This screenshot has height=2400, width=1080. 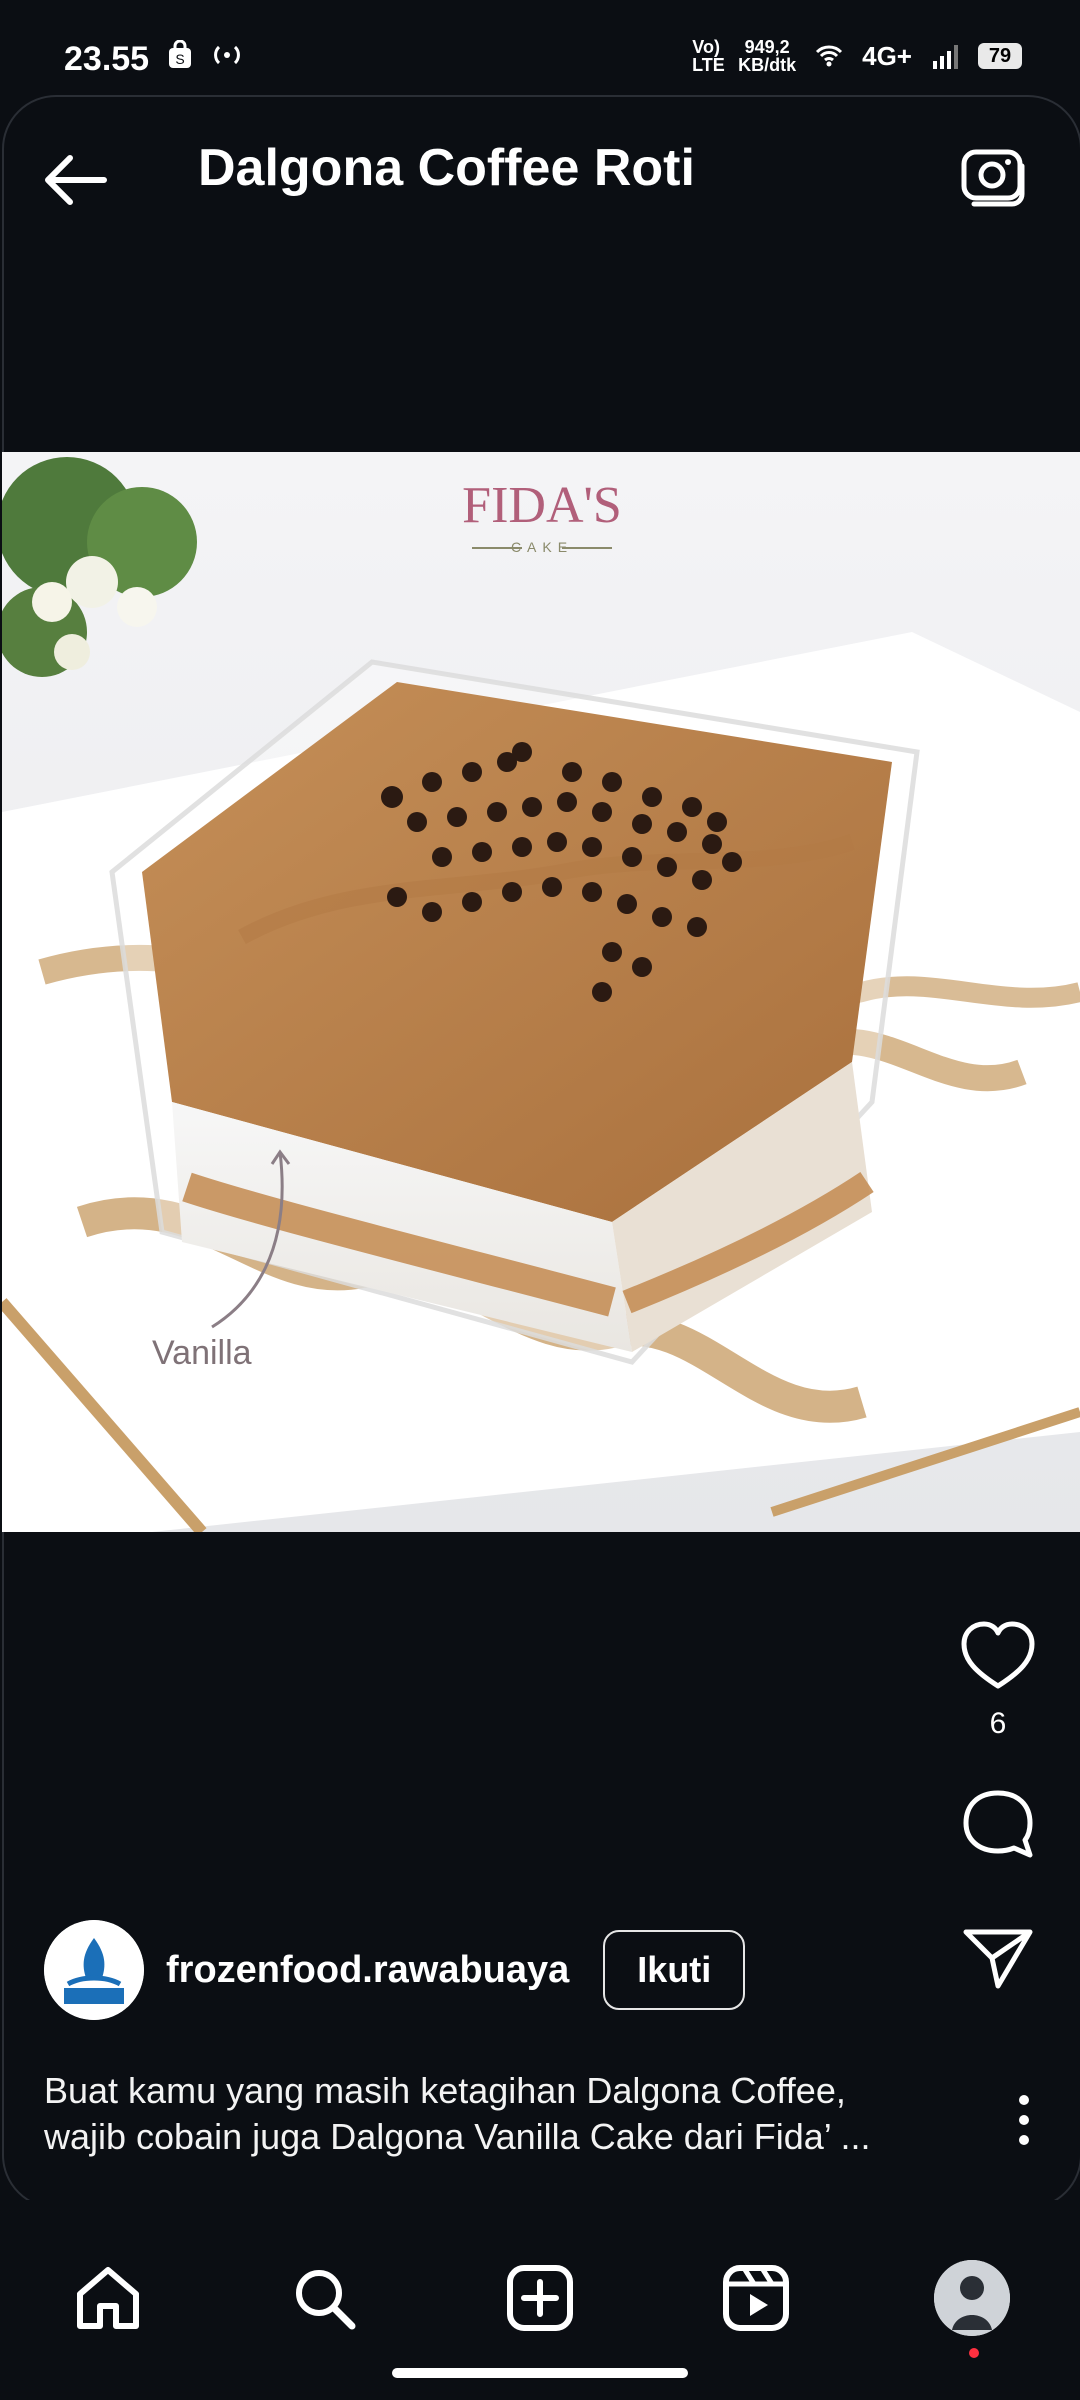 What do you see at coordinates (767, 56) in the screenshot?
I see `network-speed: 949,2 KB/dtk` at bounding box center [767, 56].